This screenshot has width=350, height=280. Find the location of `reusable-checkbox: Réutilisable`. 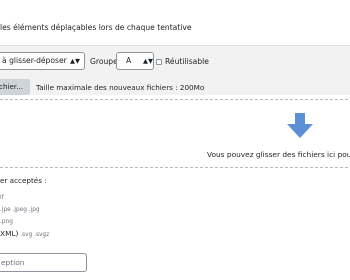

reusable-checkbox: Réutilisable is located at coordinates (182, 61).